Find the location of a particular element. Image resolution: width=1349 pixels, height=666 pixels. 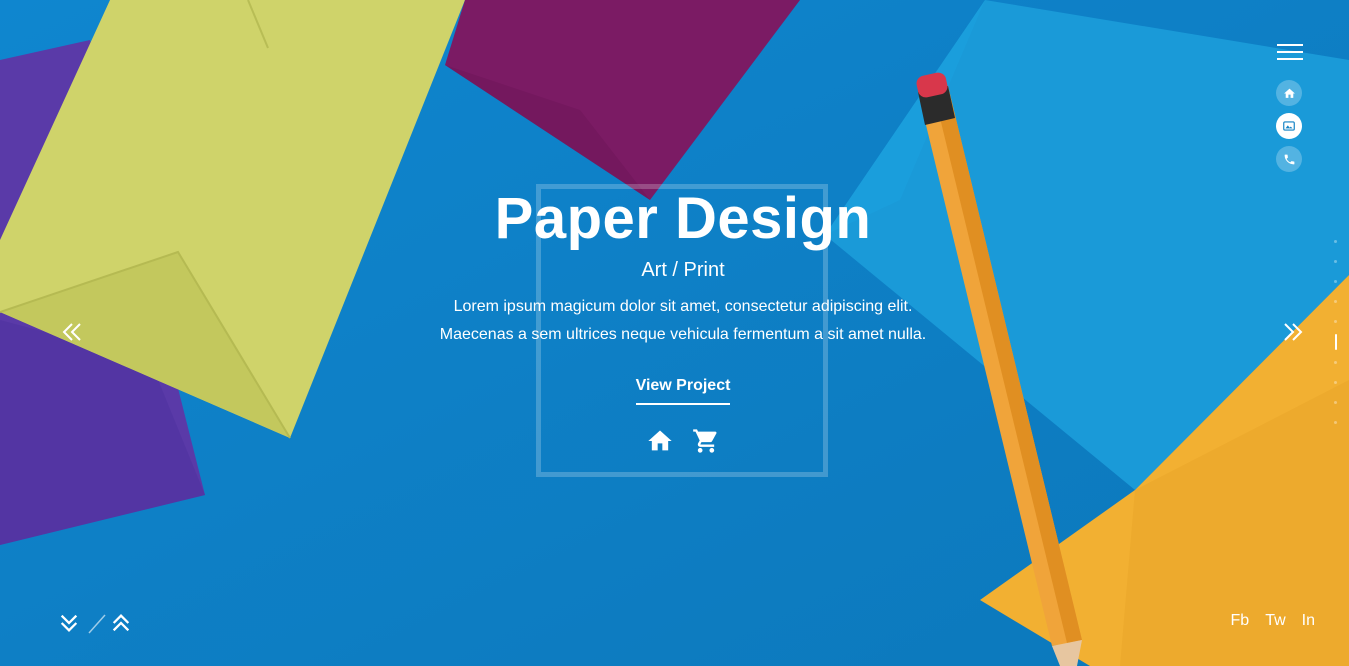

double-chevron-up-icon is located at coordinates (122, 624).